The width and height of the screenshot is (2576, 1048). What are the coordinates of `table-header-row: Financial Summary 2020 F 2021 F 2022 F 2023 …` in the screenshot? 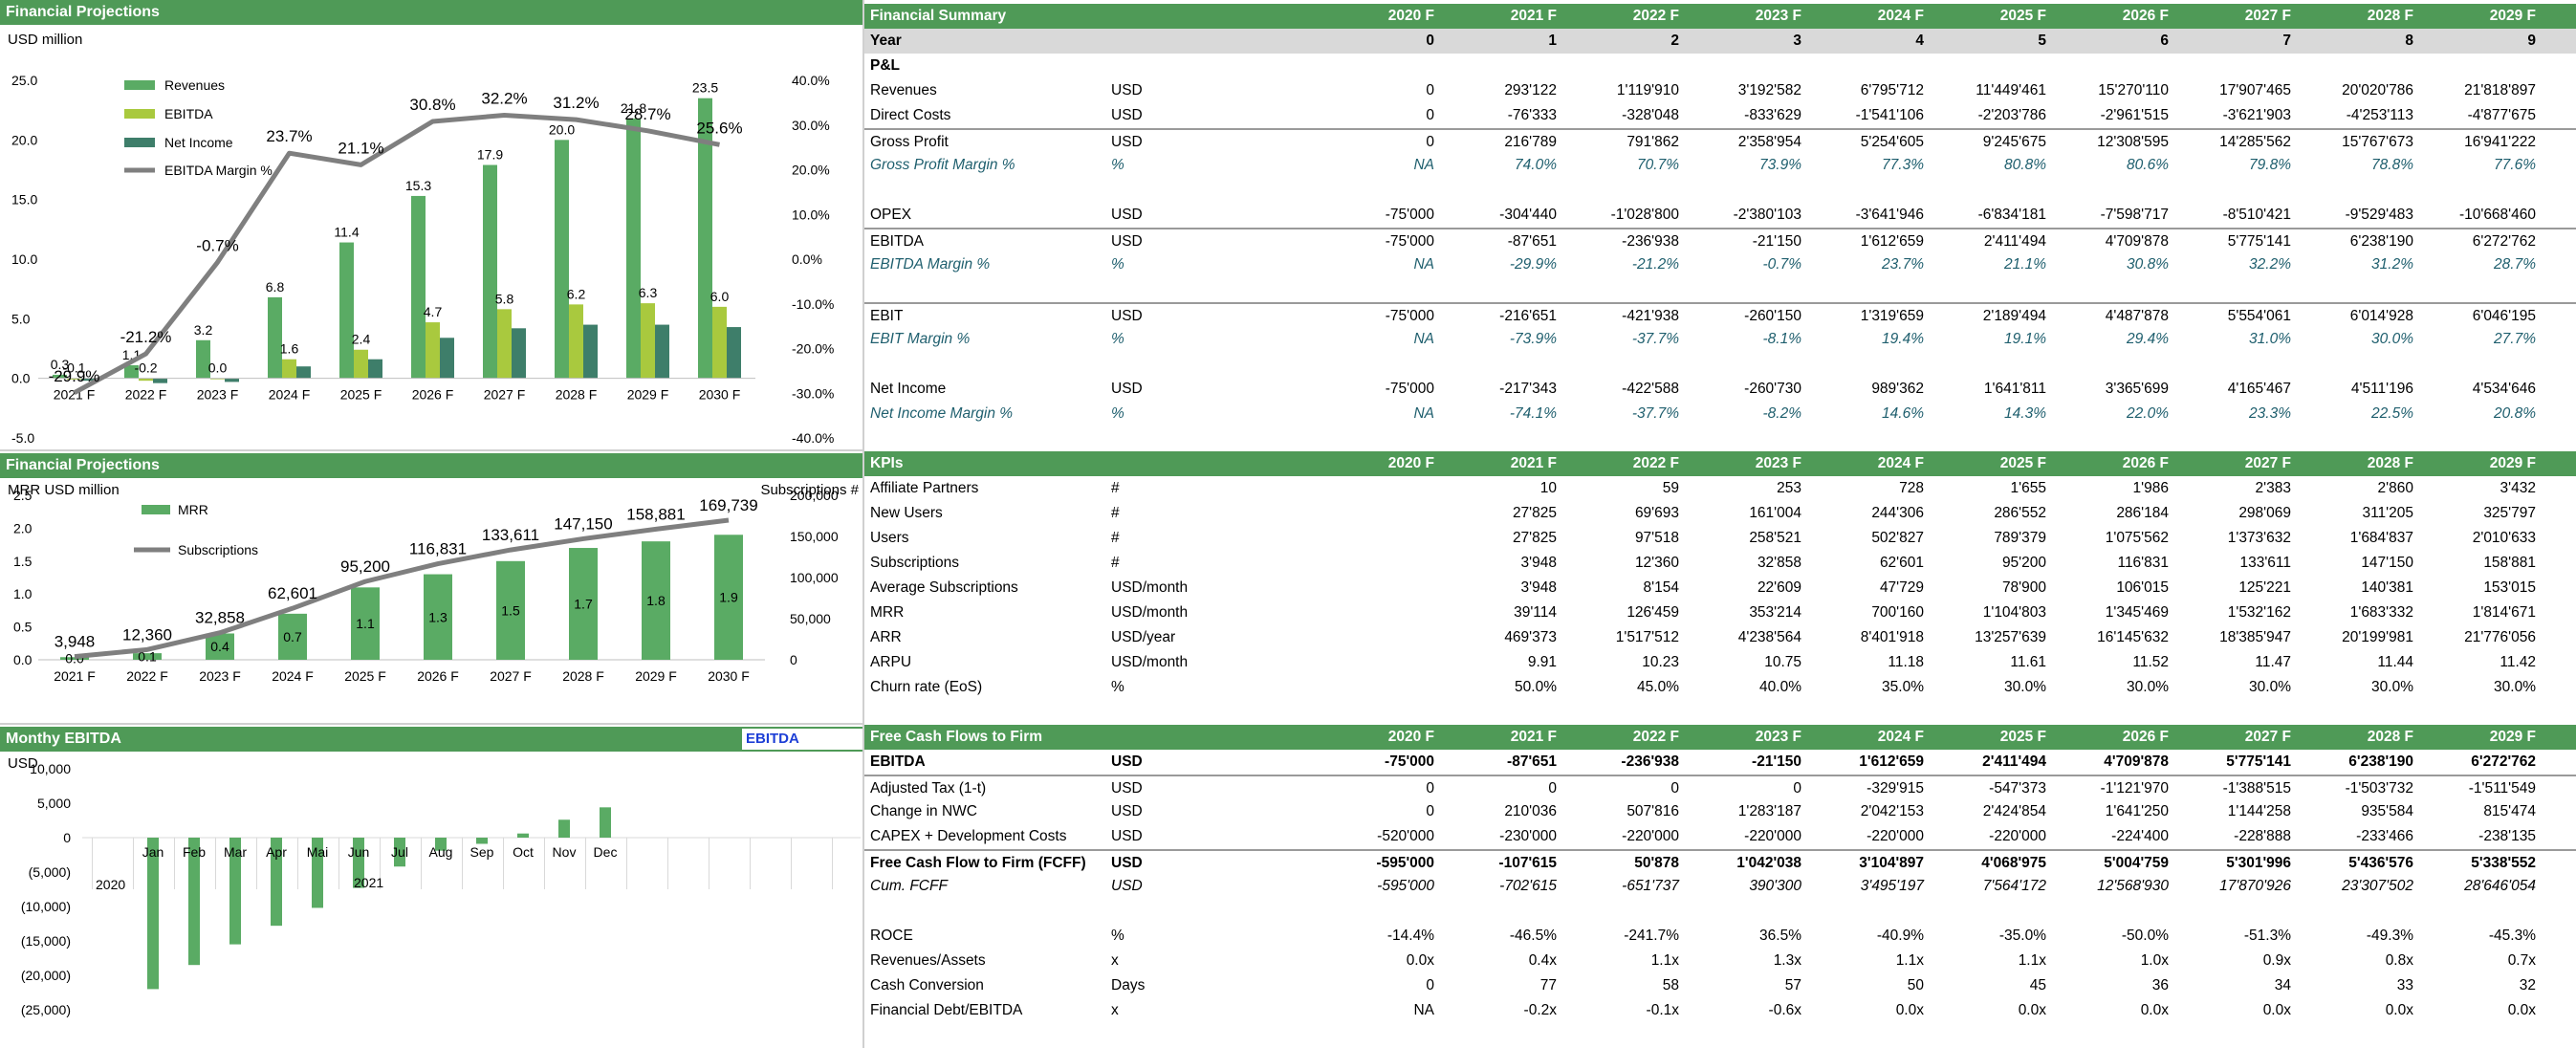 It's located at (1720, 16).